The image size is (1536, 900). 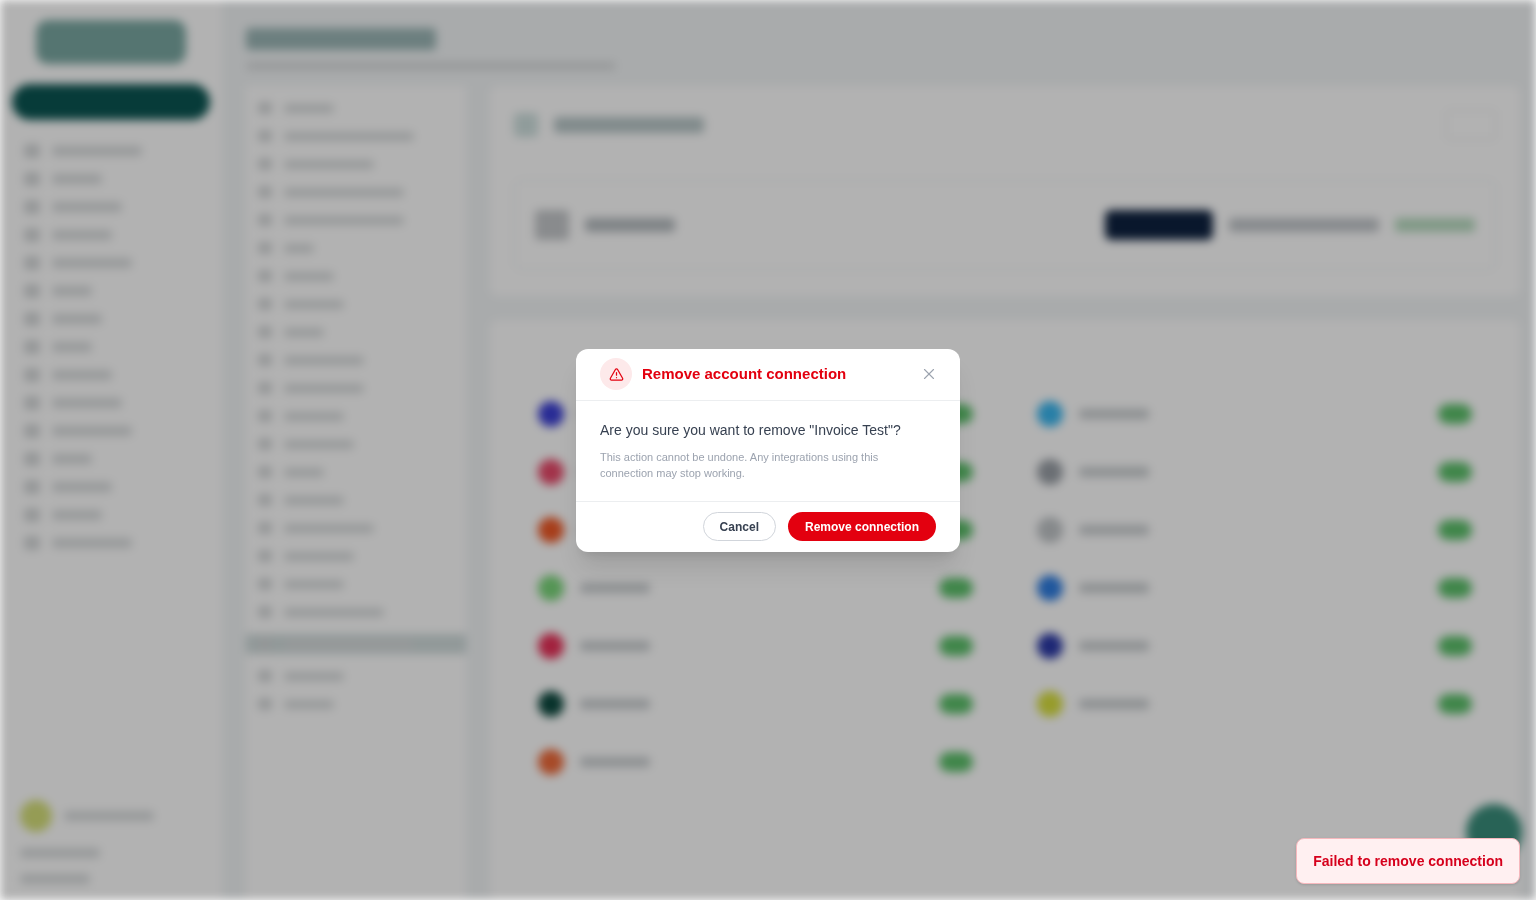 What do you see at coordinates (739, 526) in the screenshot?
I see `cancel-button: Cancel` at bounding box center [739, 526].